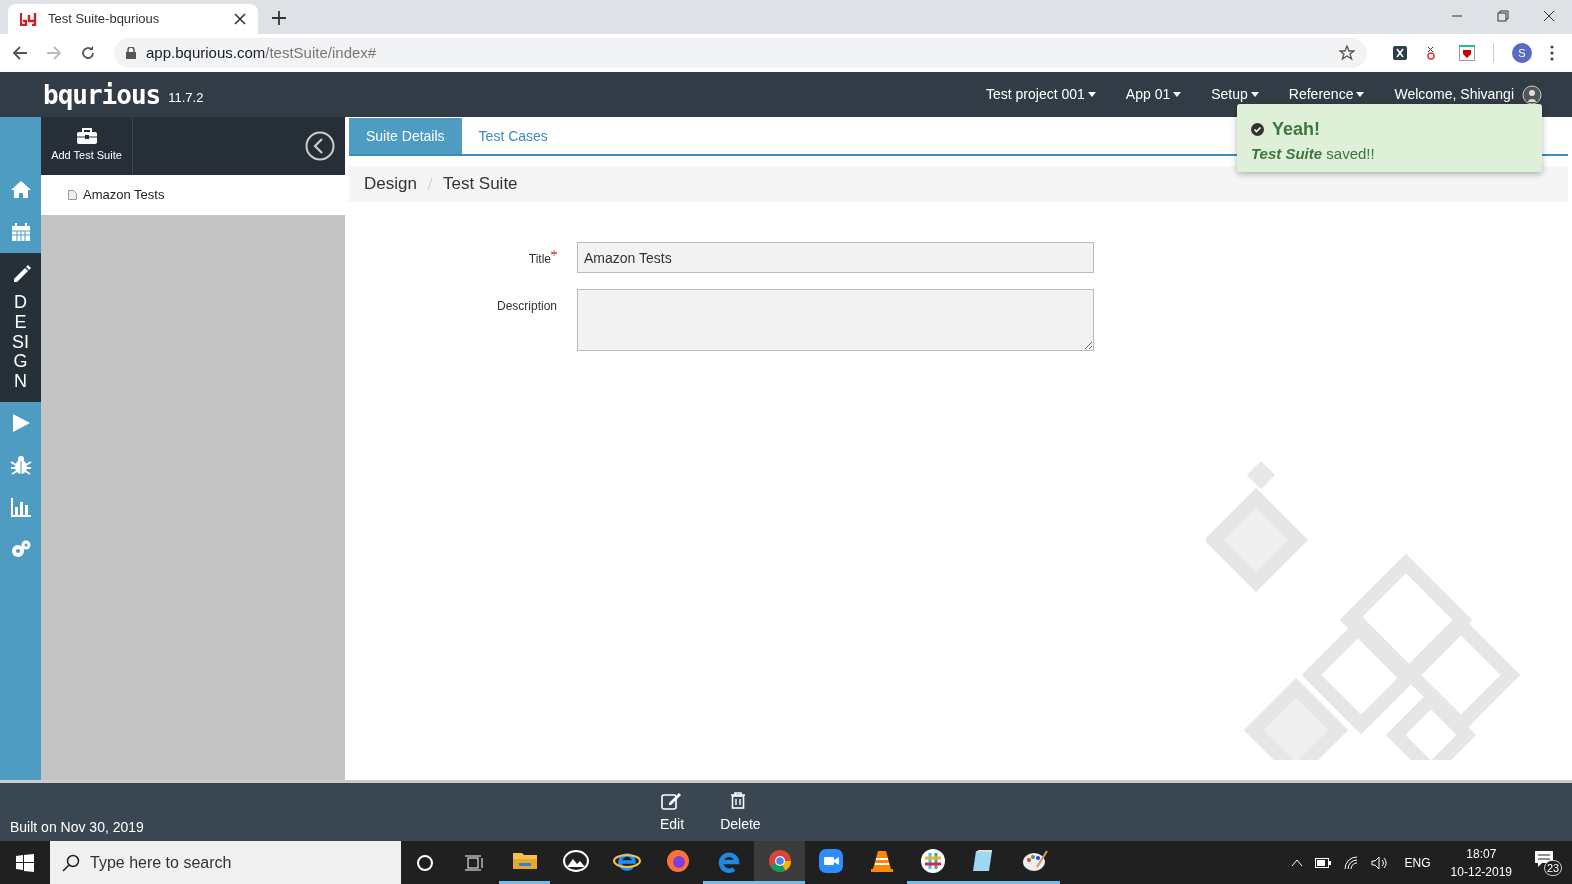  Describe the element at coordinates (104, 19) in the screenshot. I see `tab-title: Test Suite-bqurious` at that location.